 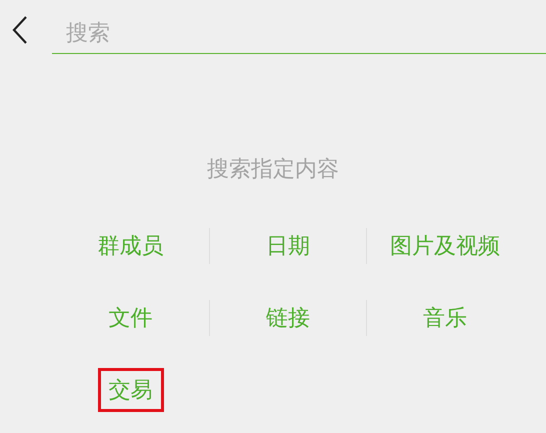 I want to click on section-heading: 搜索指定内容, so click(x=273, y=170).